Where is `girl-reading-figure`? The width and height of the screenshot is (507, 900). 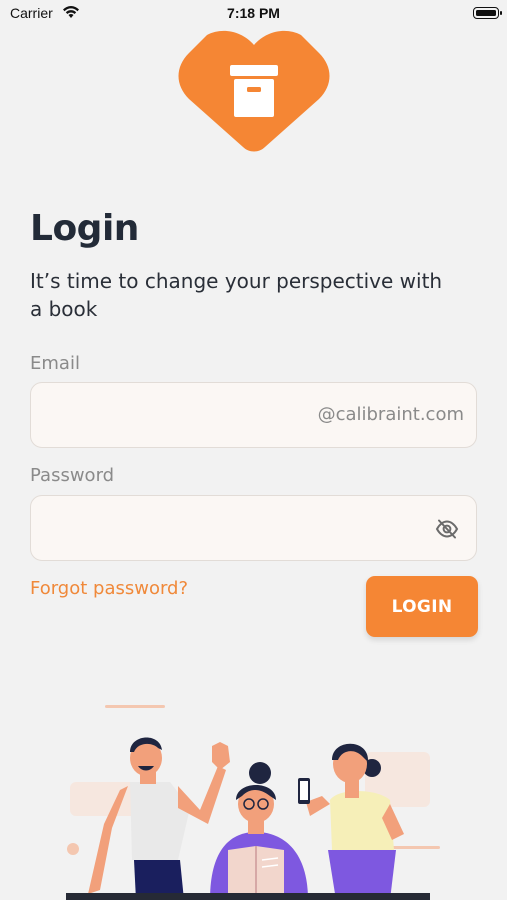
girl-reading-figure is located at coordinates (259, 831).